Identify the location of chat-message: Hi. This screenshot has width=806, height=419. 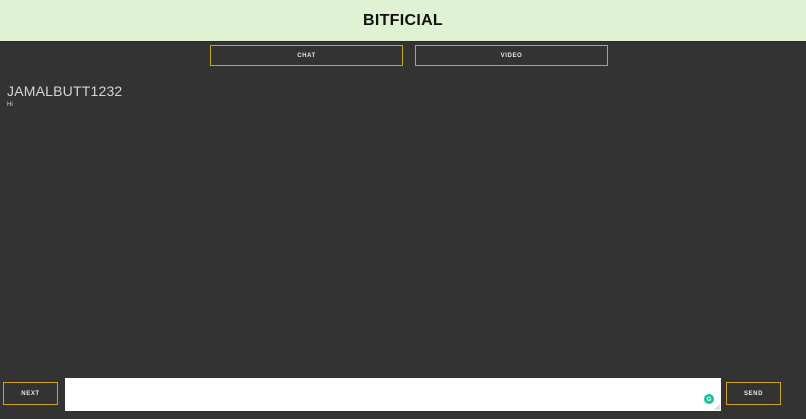
(10, 105).